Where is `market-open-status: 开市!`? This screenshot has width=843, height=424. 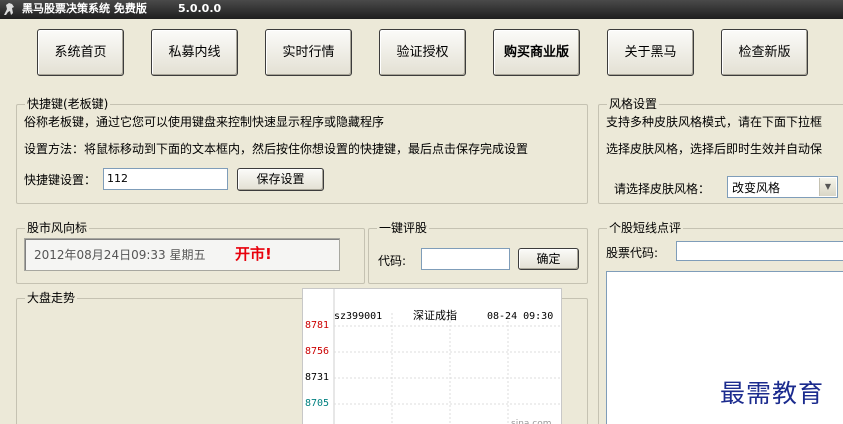
market-open-status: 开市! is located at coordinates (253, 254).